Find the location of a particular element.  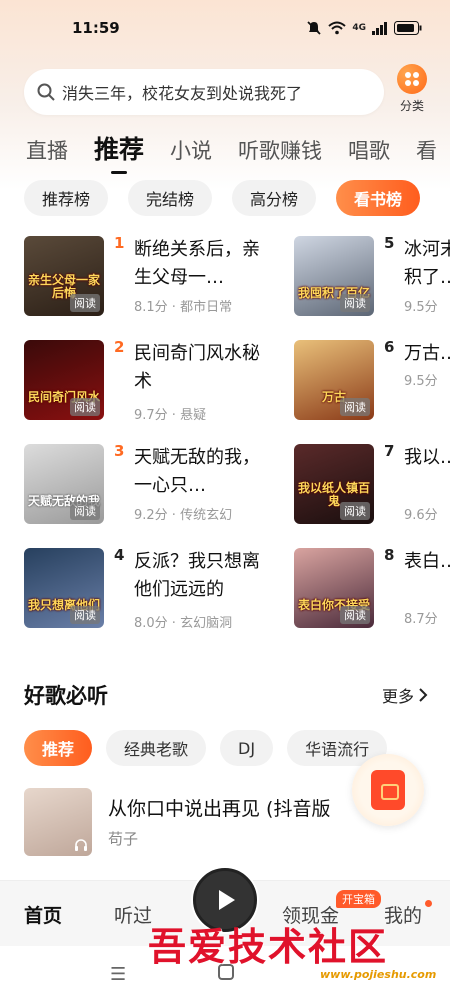

book-item: 我以纸人镇百鬼 阅读 7 我以…鬼 9.6分 is located at coordinates (372, 484).